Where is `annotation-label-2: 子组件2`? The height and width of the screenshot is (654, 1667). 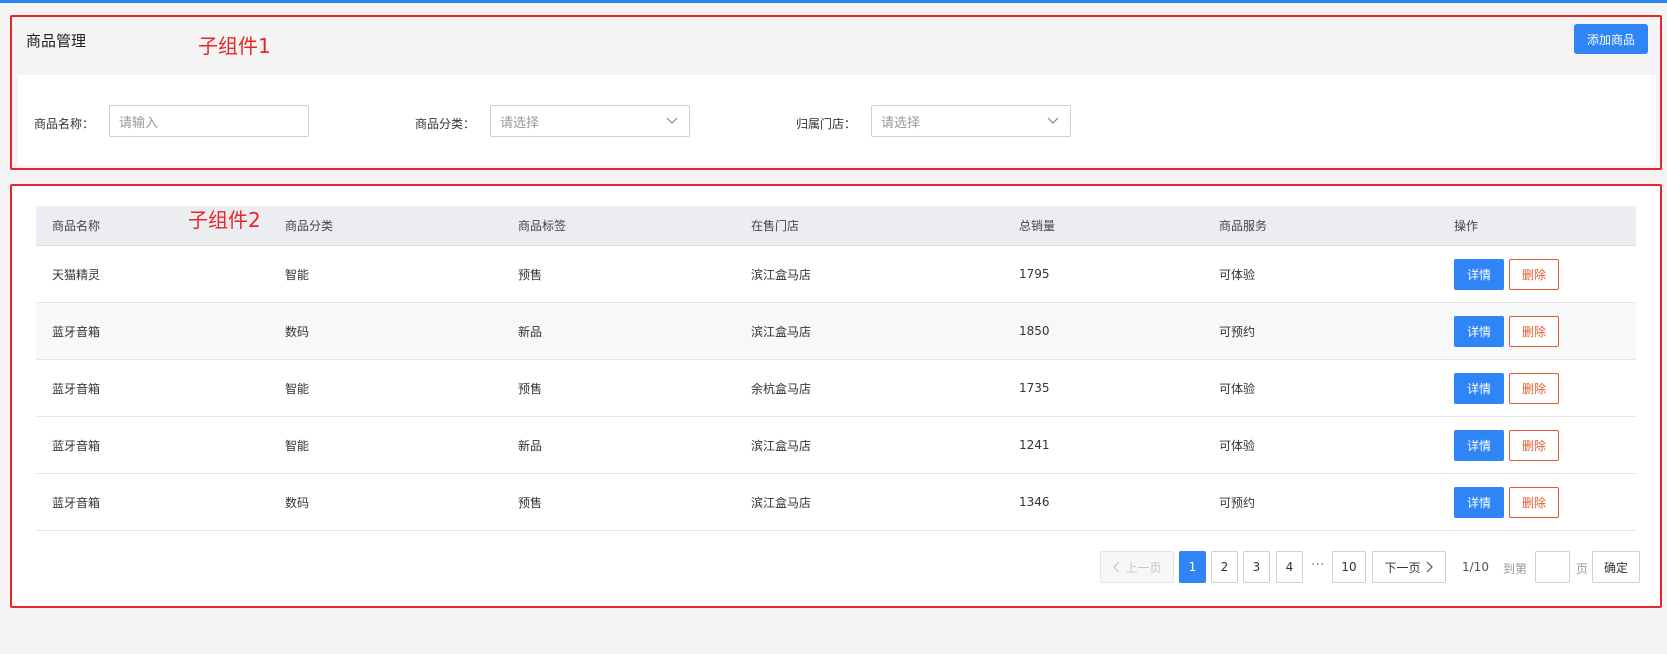
annotation-label-2: 子组件2 is located at coordinates (224, 220).